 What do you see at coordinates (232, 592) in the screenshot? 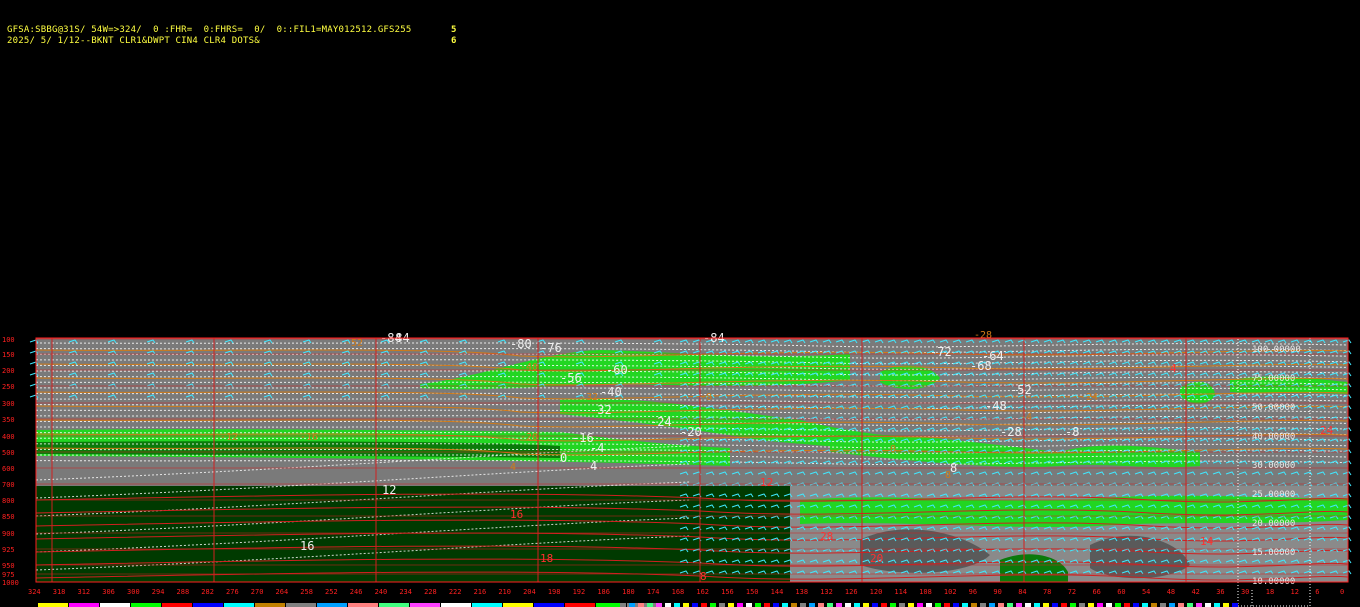
I see `x-tick-label: 276` at bounding box center [232, 592].